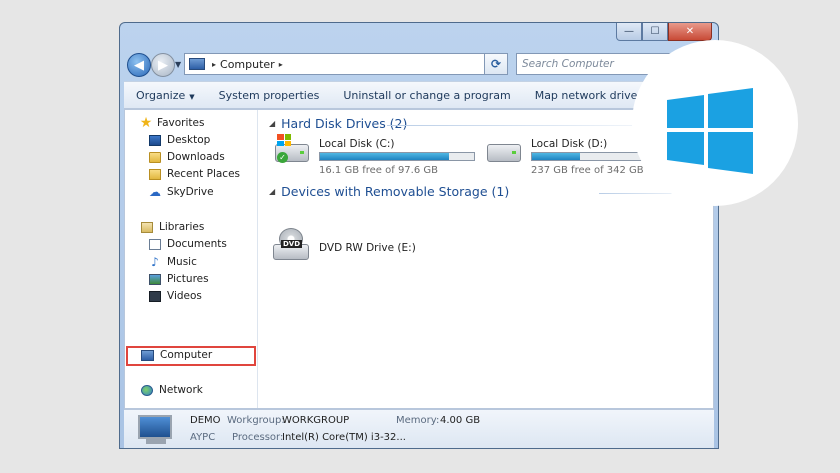 The height and width of the screenshot is (473, 840). I want to click on nav-libraries-label: Libraries, so click(182, 227).